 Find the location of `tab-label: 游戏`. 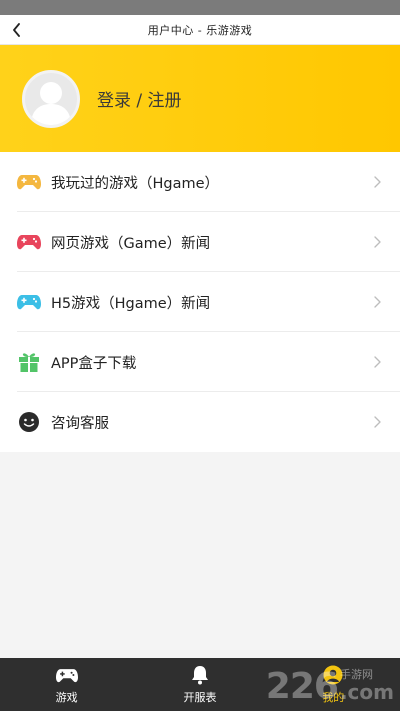

tab-label: 游戏 is located at coordinates (66, 697).